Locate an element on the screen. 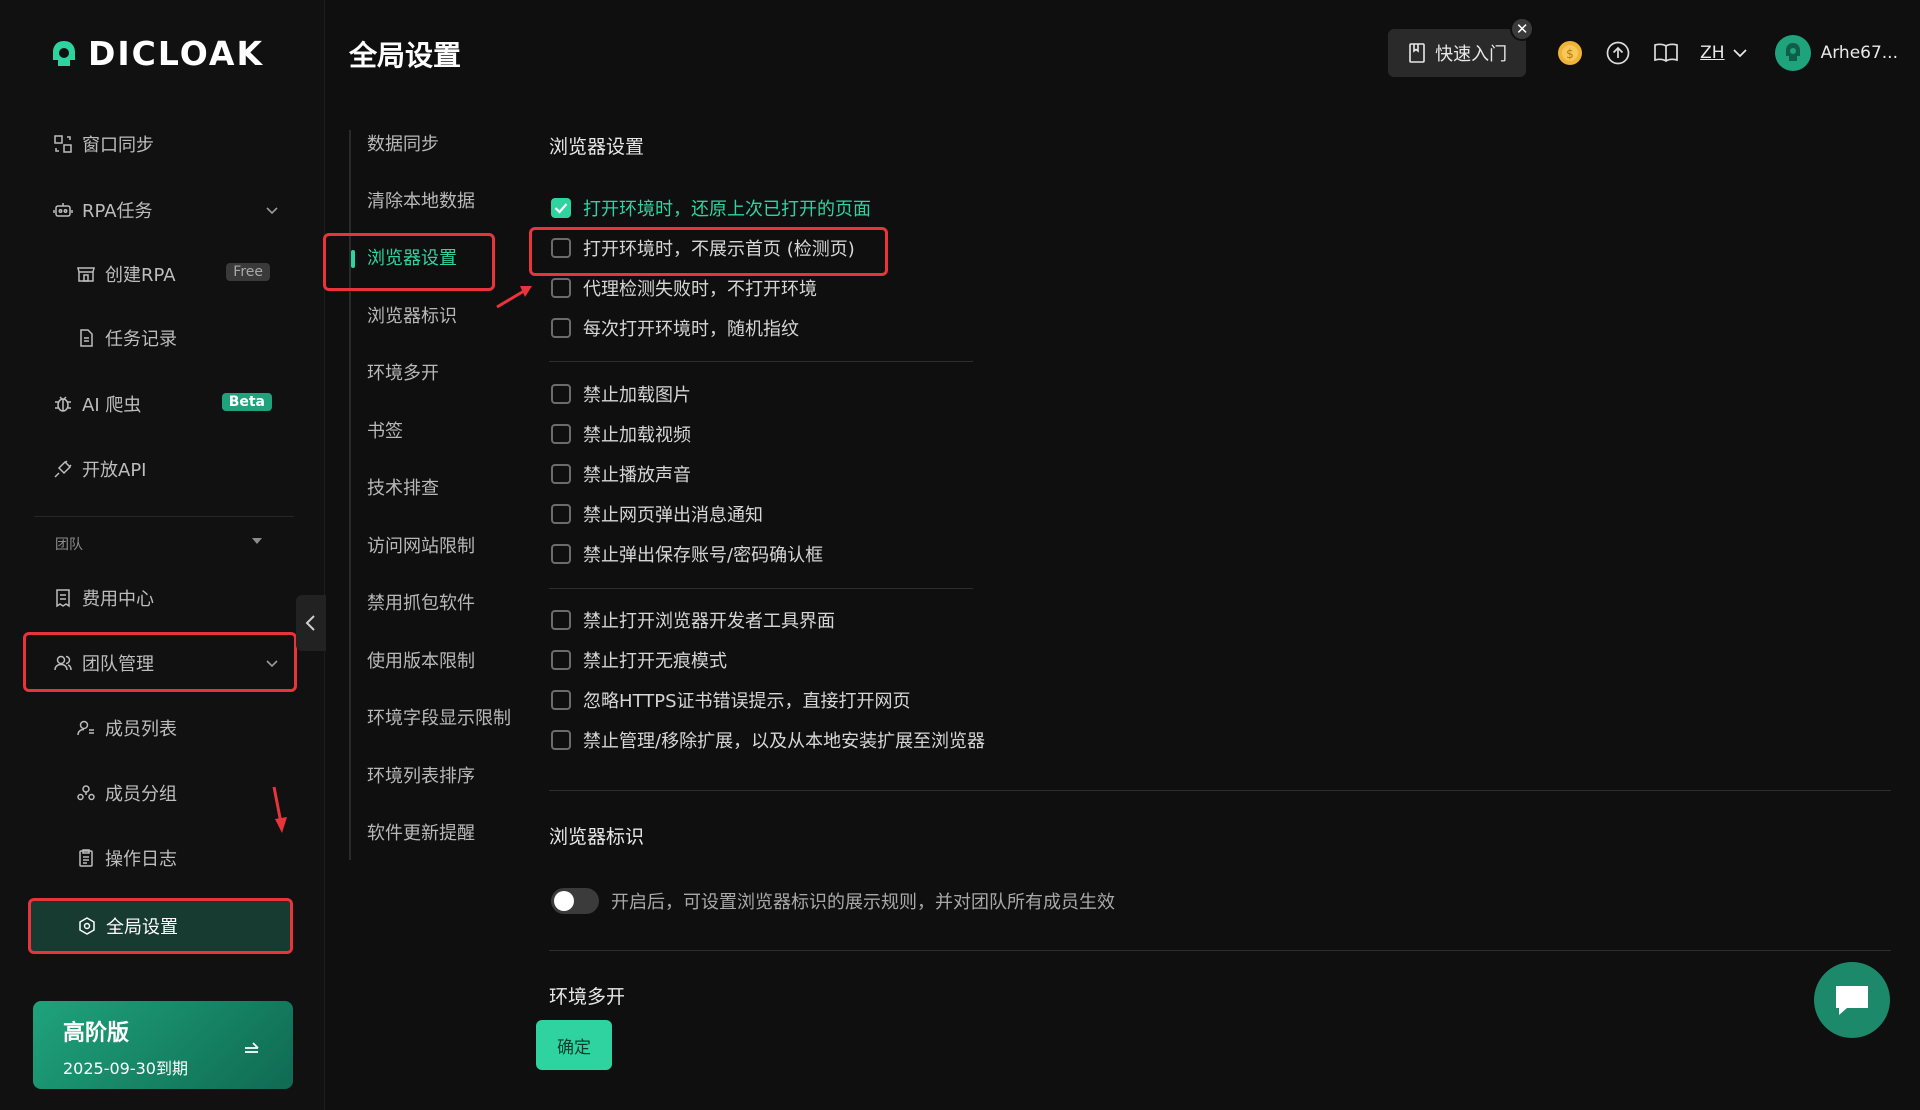 Image resolution: width=1920 pixels, height=1110 pixels. sidebar-item-label: RPA任务 is located at coordinates (117, 211).